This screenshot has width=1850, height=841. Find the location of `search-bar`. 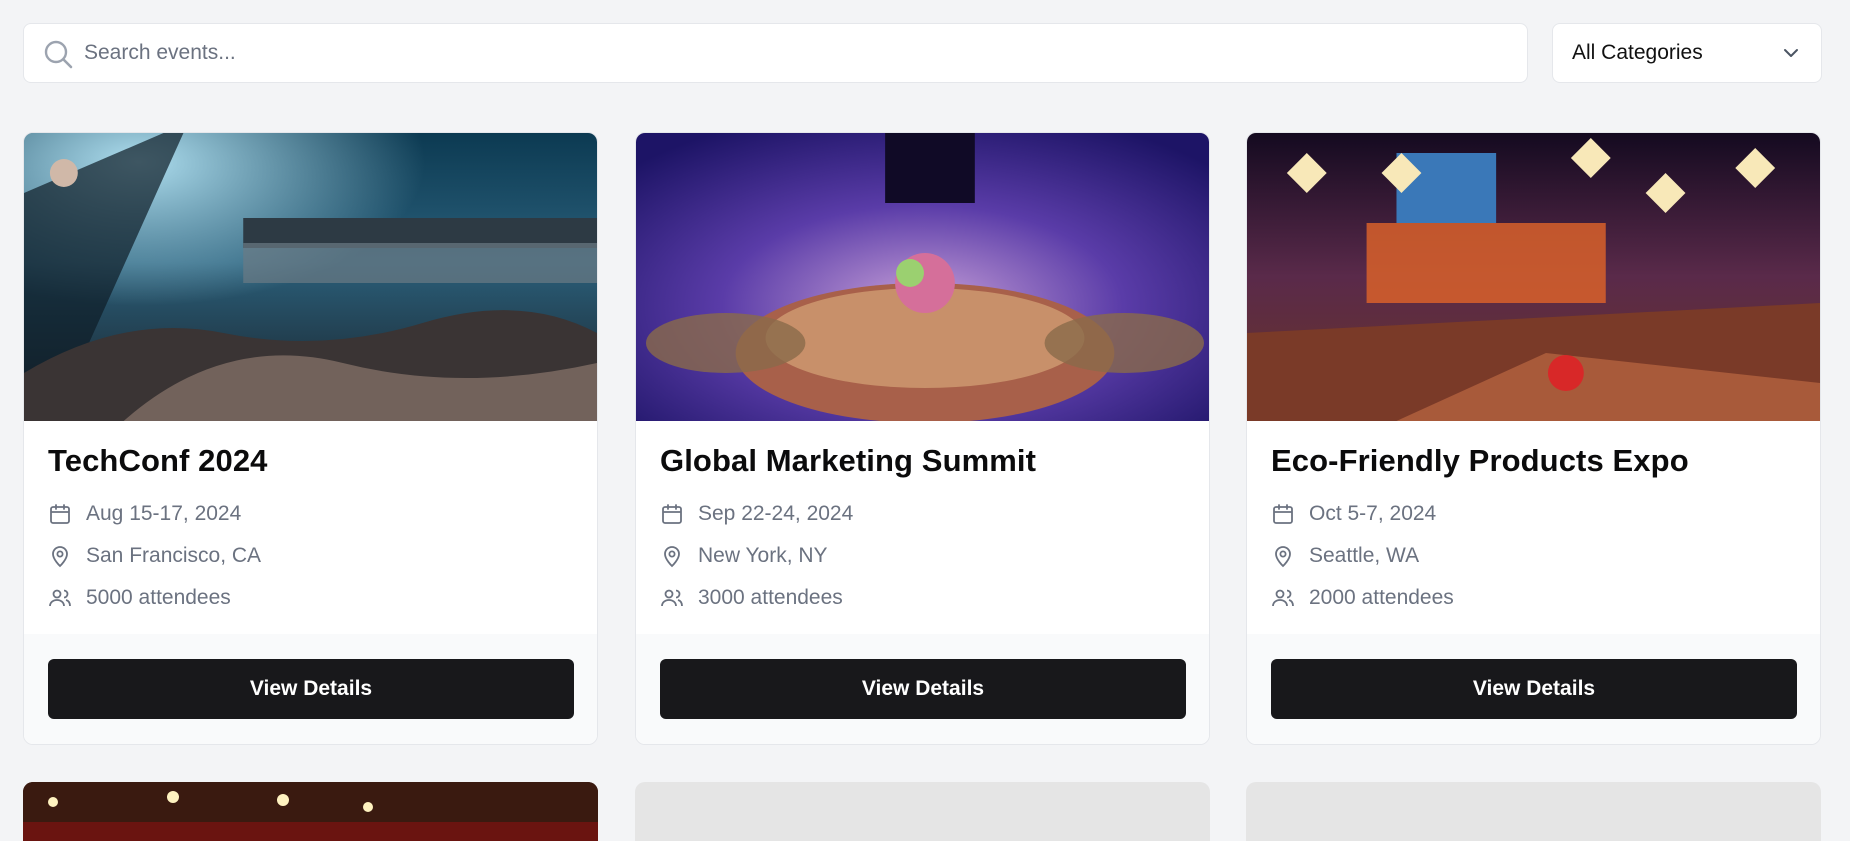

search-bar is located at coordinates (775, 53).